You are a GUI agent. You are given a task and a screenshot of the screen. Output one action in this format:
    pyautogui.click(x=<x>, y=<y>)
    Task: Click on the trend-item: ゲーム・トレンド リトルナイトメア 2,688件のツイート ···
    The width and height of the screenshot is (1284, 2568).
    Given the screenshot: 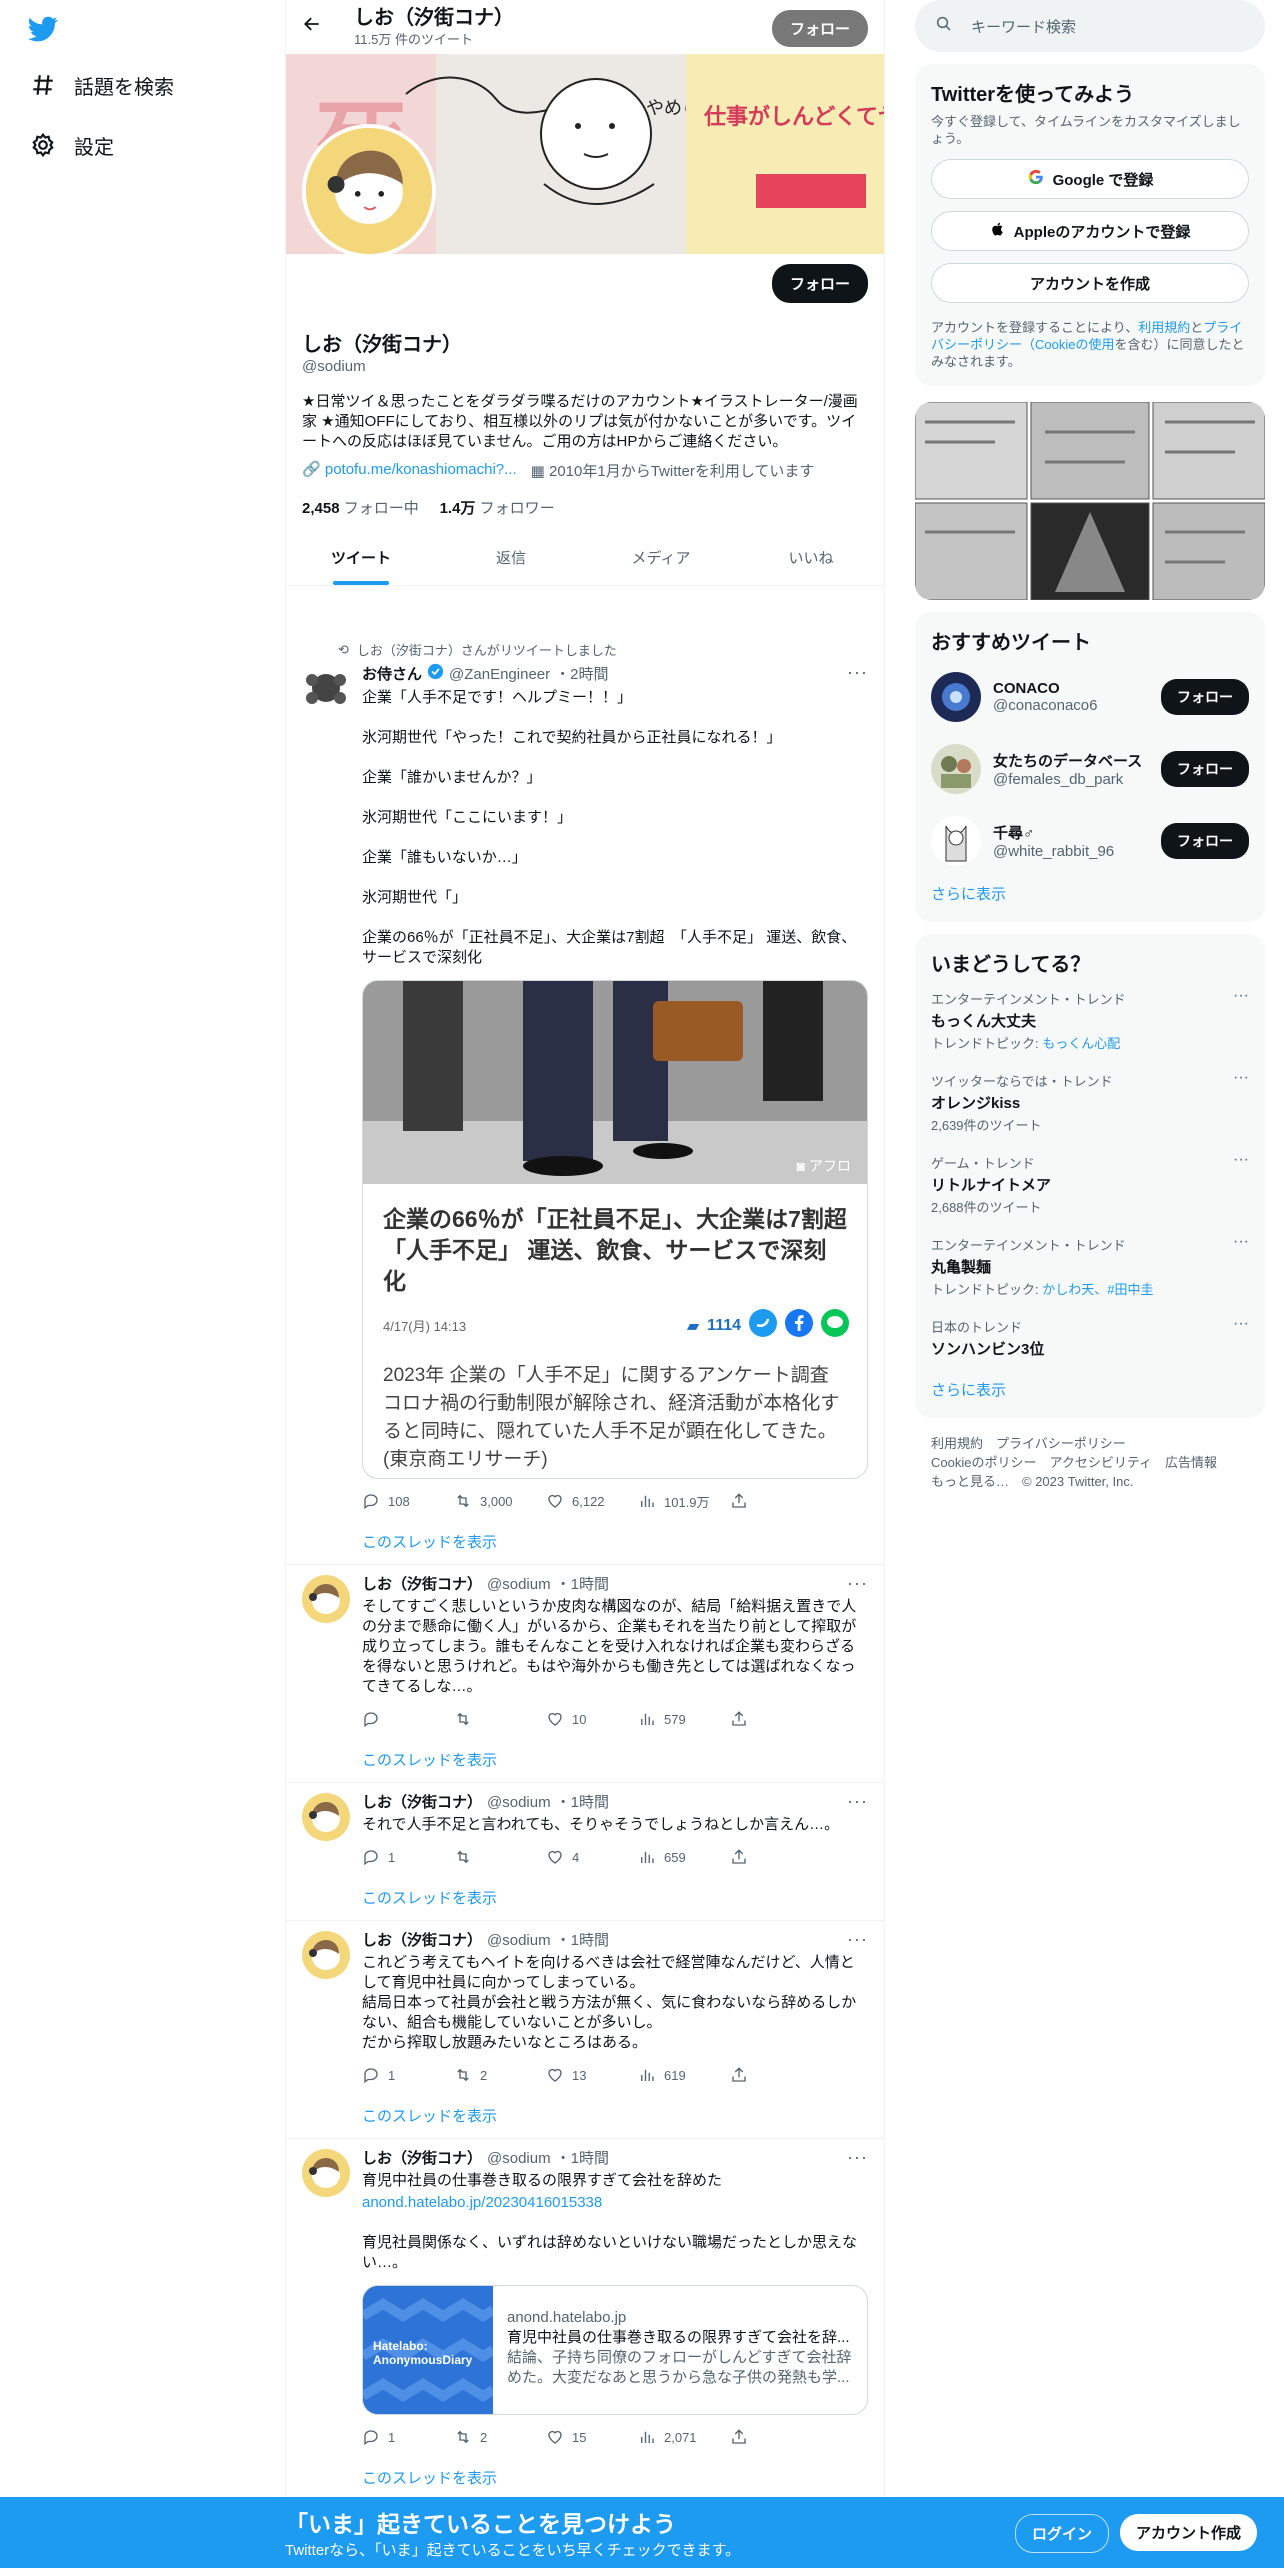 What is the action you would take?
    pyautogui.click(x=1090, y=1188)
    